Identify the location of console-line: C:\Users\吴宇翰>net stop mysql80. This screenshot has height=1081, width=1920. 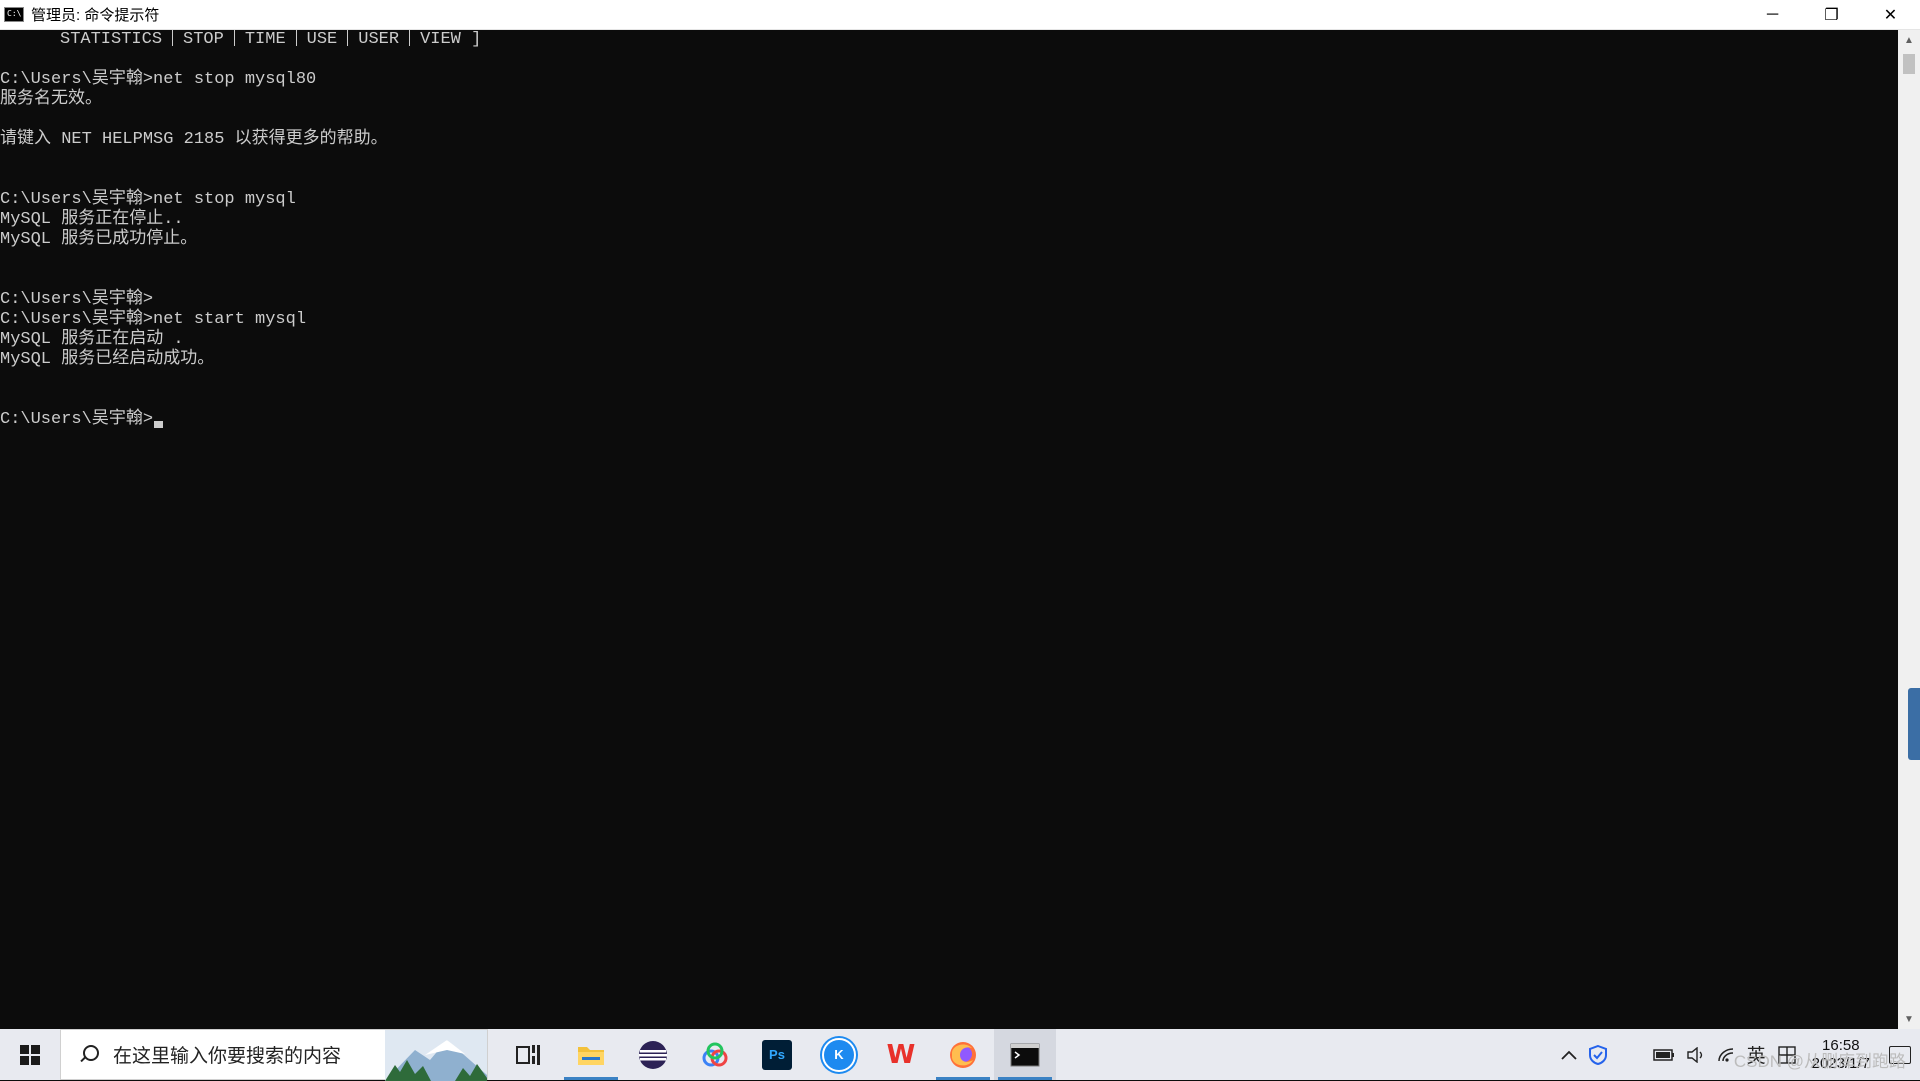
(158, 79).